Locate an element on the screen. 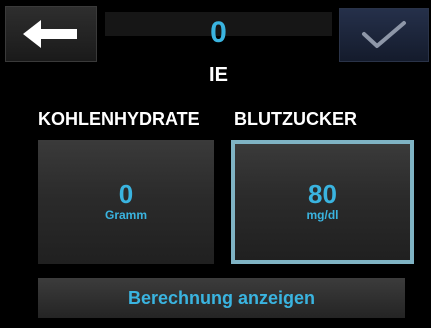 This screenshot has width=431, height=328. insulin-units-label: IE is located at coordinates (218, 75).